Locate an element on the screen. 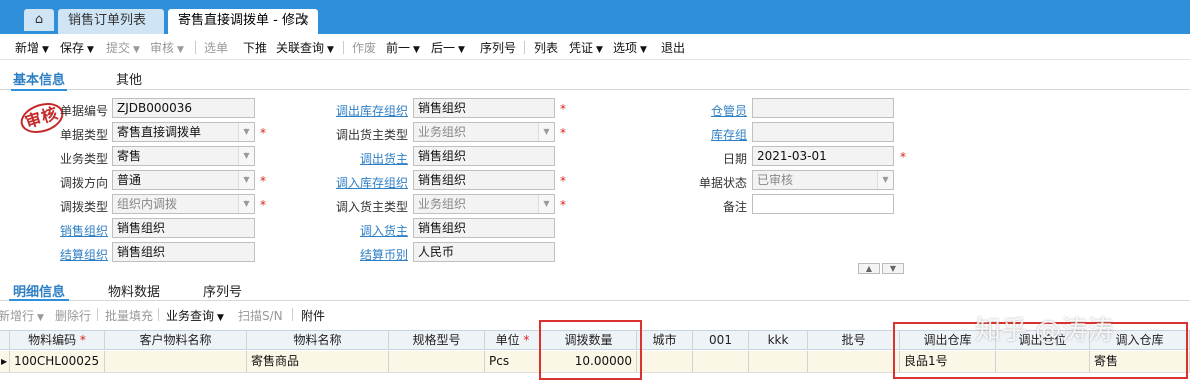  tab-sales-order-list: 销售订单列表 is located at coordinates (111, 21).